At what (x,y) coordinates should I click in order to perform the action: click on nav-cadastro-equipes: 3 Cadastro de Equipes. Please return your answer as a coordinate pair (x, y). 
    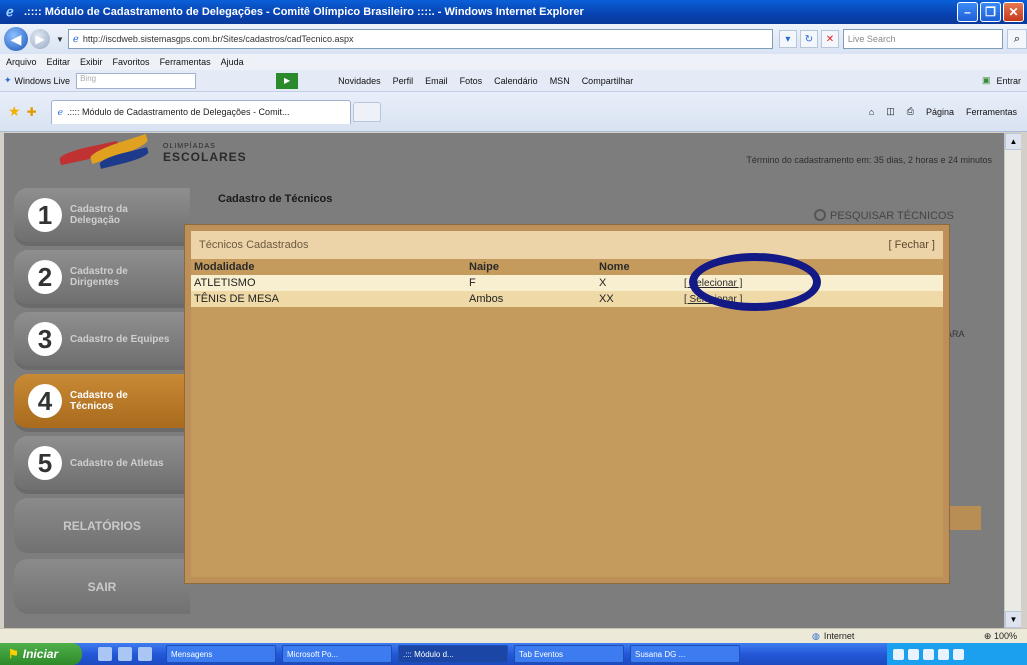
    Looking at the image, I should click on (102, 341).